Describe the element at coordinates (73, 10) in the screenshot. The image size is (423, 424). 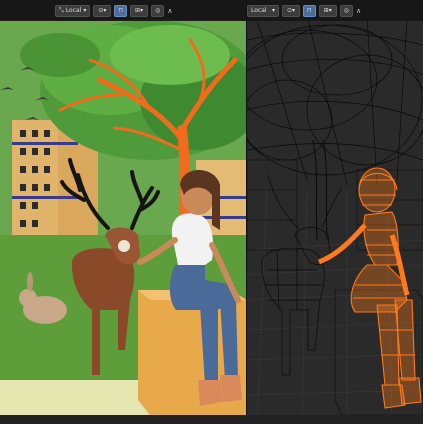
I see `transform-orientation-dropdown: ⤡ Local ▾` at that location.